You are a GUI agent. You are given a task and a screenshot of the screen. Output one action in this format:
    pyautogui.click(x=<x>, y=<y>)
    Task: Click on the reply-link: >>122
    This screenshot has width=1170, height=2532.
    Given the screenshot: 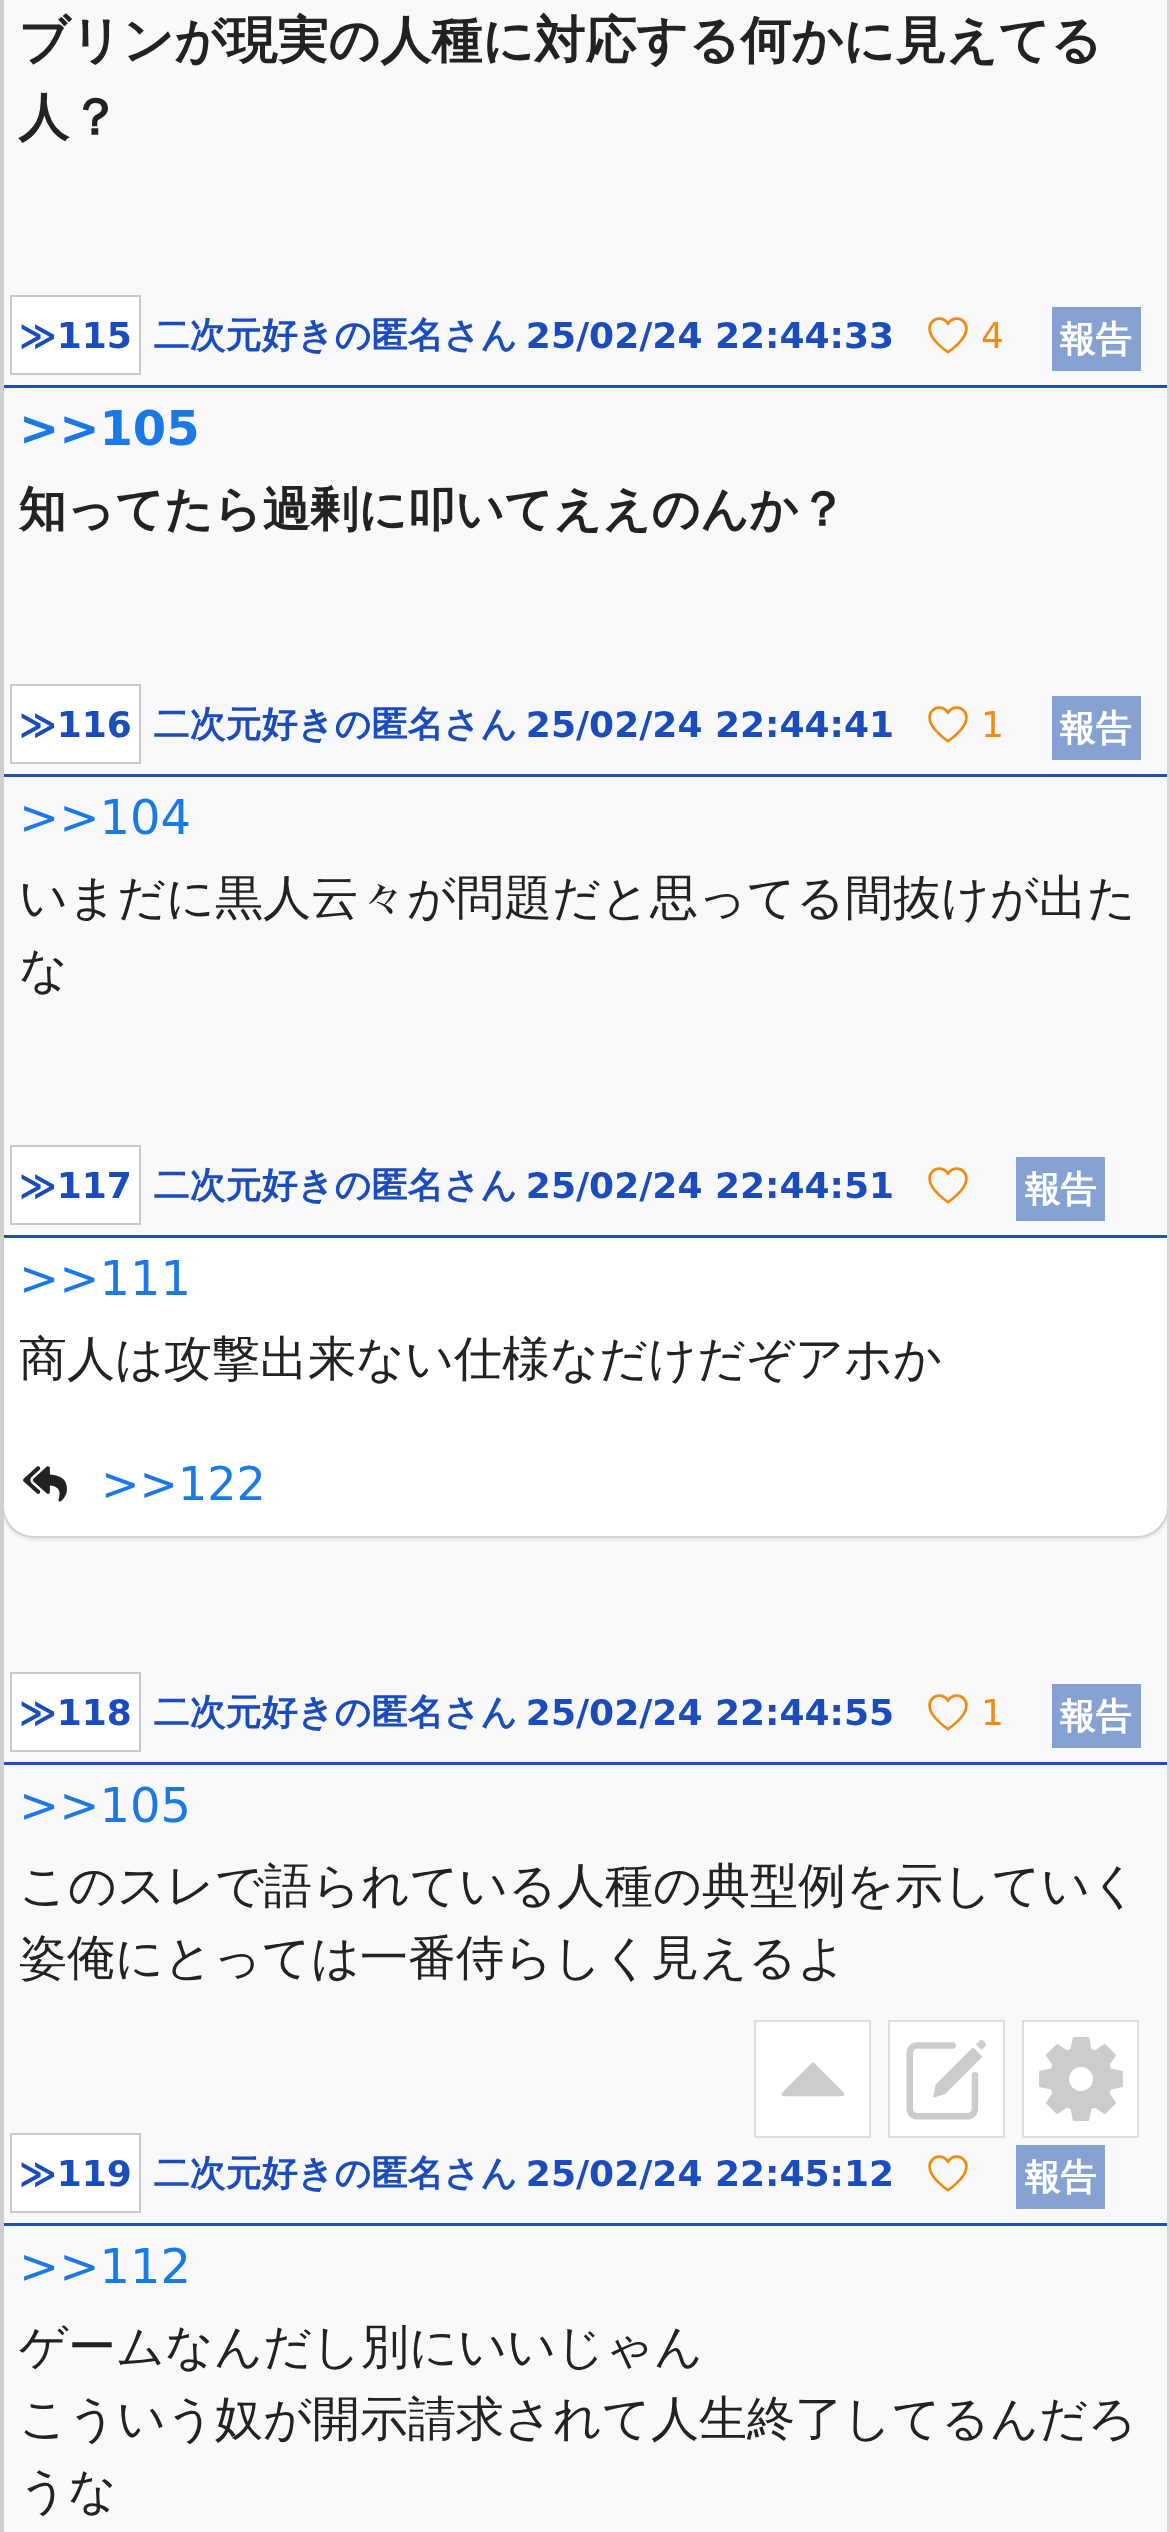 What is the action you would take?
    pyautogui.click(x=183, y=1484)
    